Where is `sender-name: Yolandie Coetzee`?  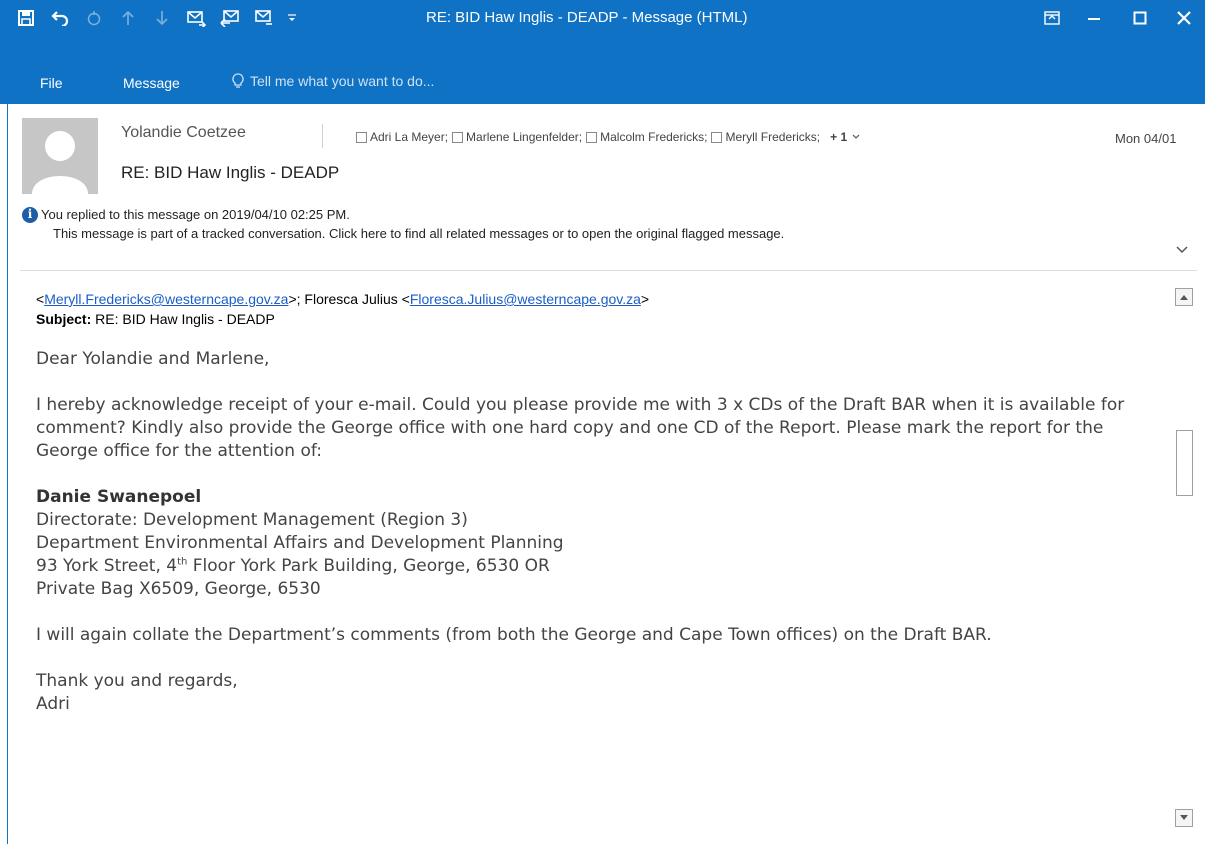 sender-name: Yolandie Coetzee is located at coordinates (183, 133).